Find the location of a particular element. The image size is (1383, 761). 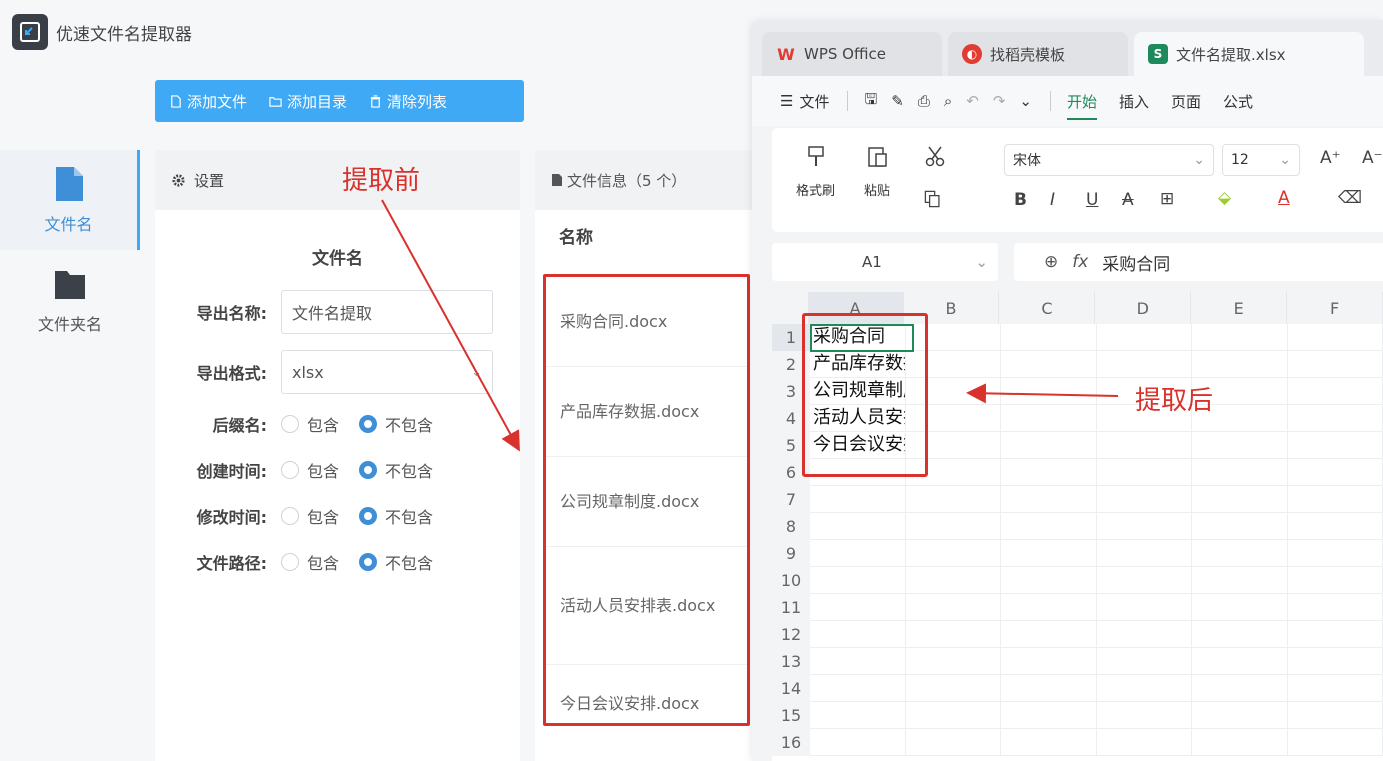

undo-icon: ↶ is located at coordinates (972, 101).